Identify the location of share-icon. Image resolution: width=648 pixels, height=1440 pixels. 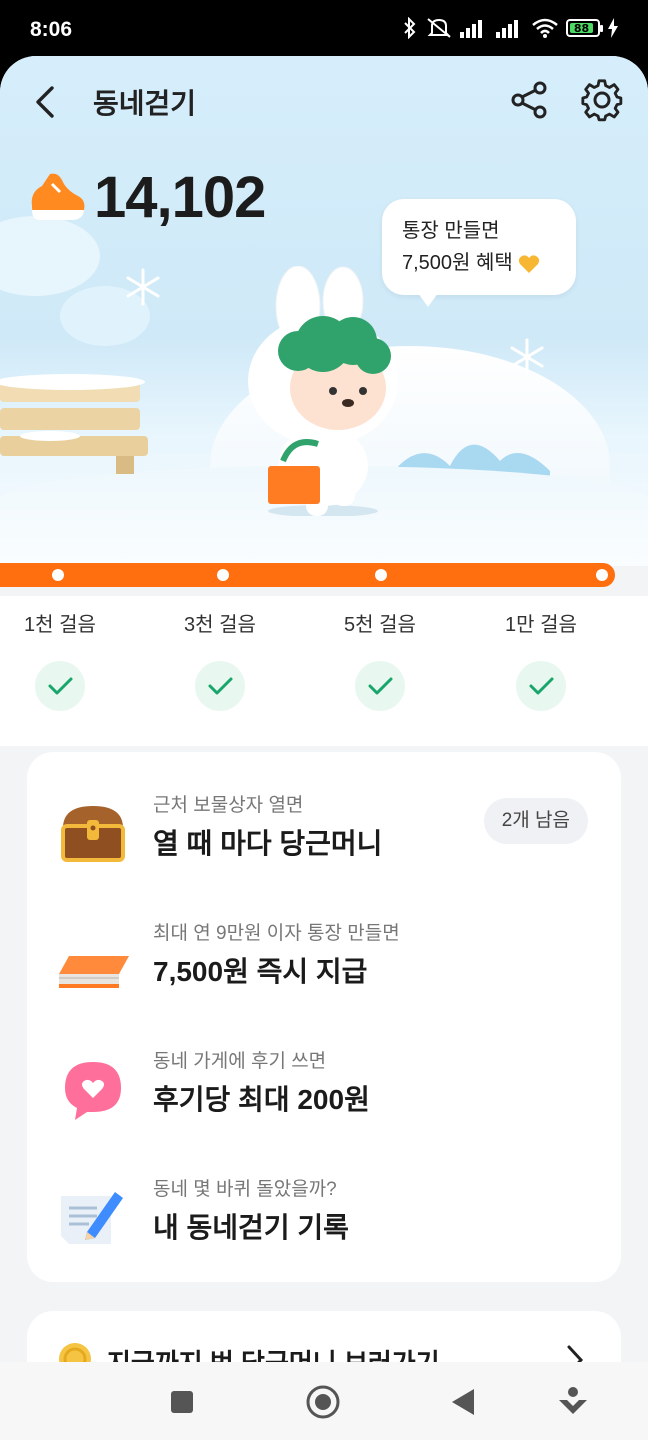
(530, 100).